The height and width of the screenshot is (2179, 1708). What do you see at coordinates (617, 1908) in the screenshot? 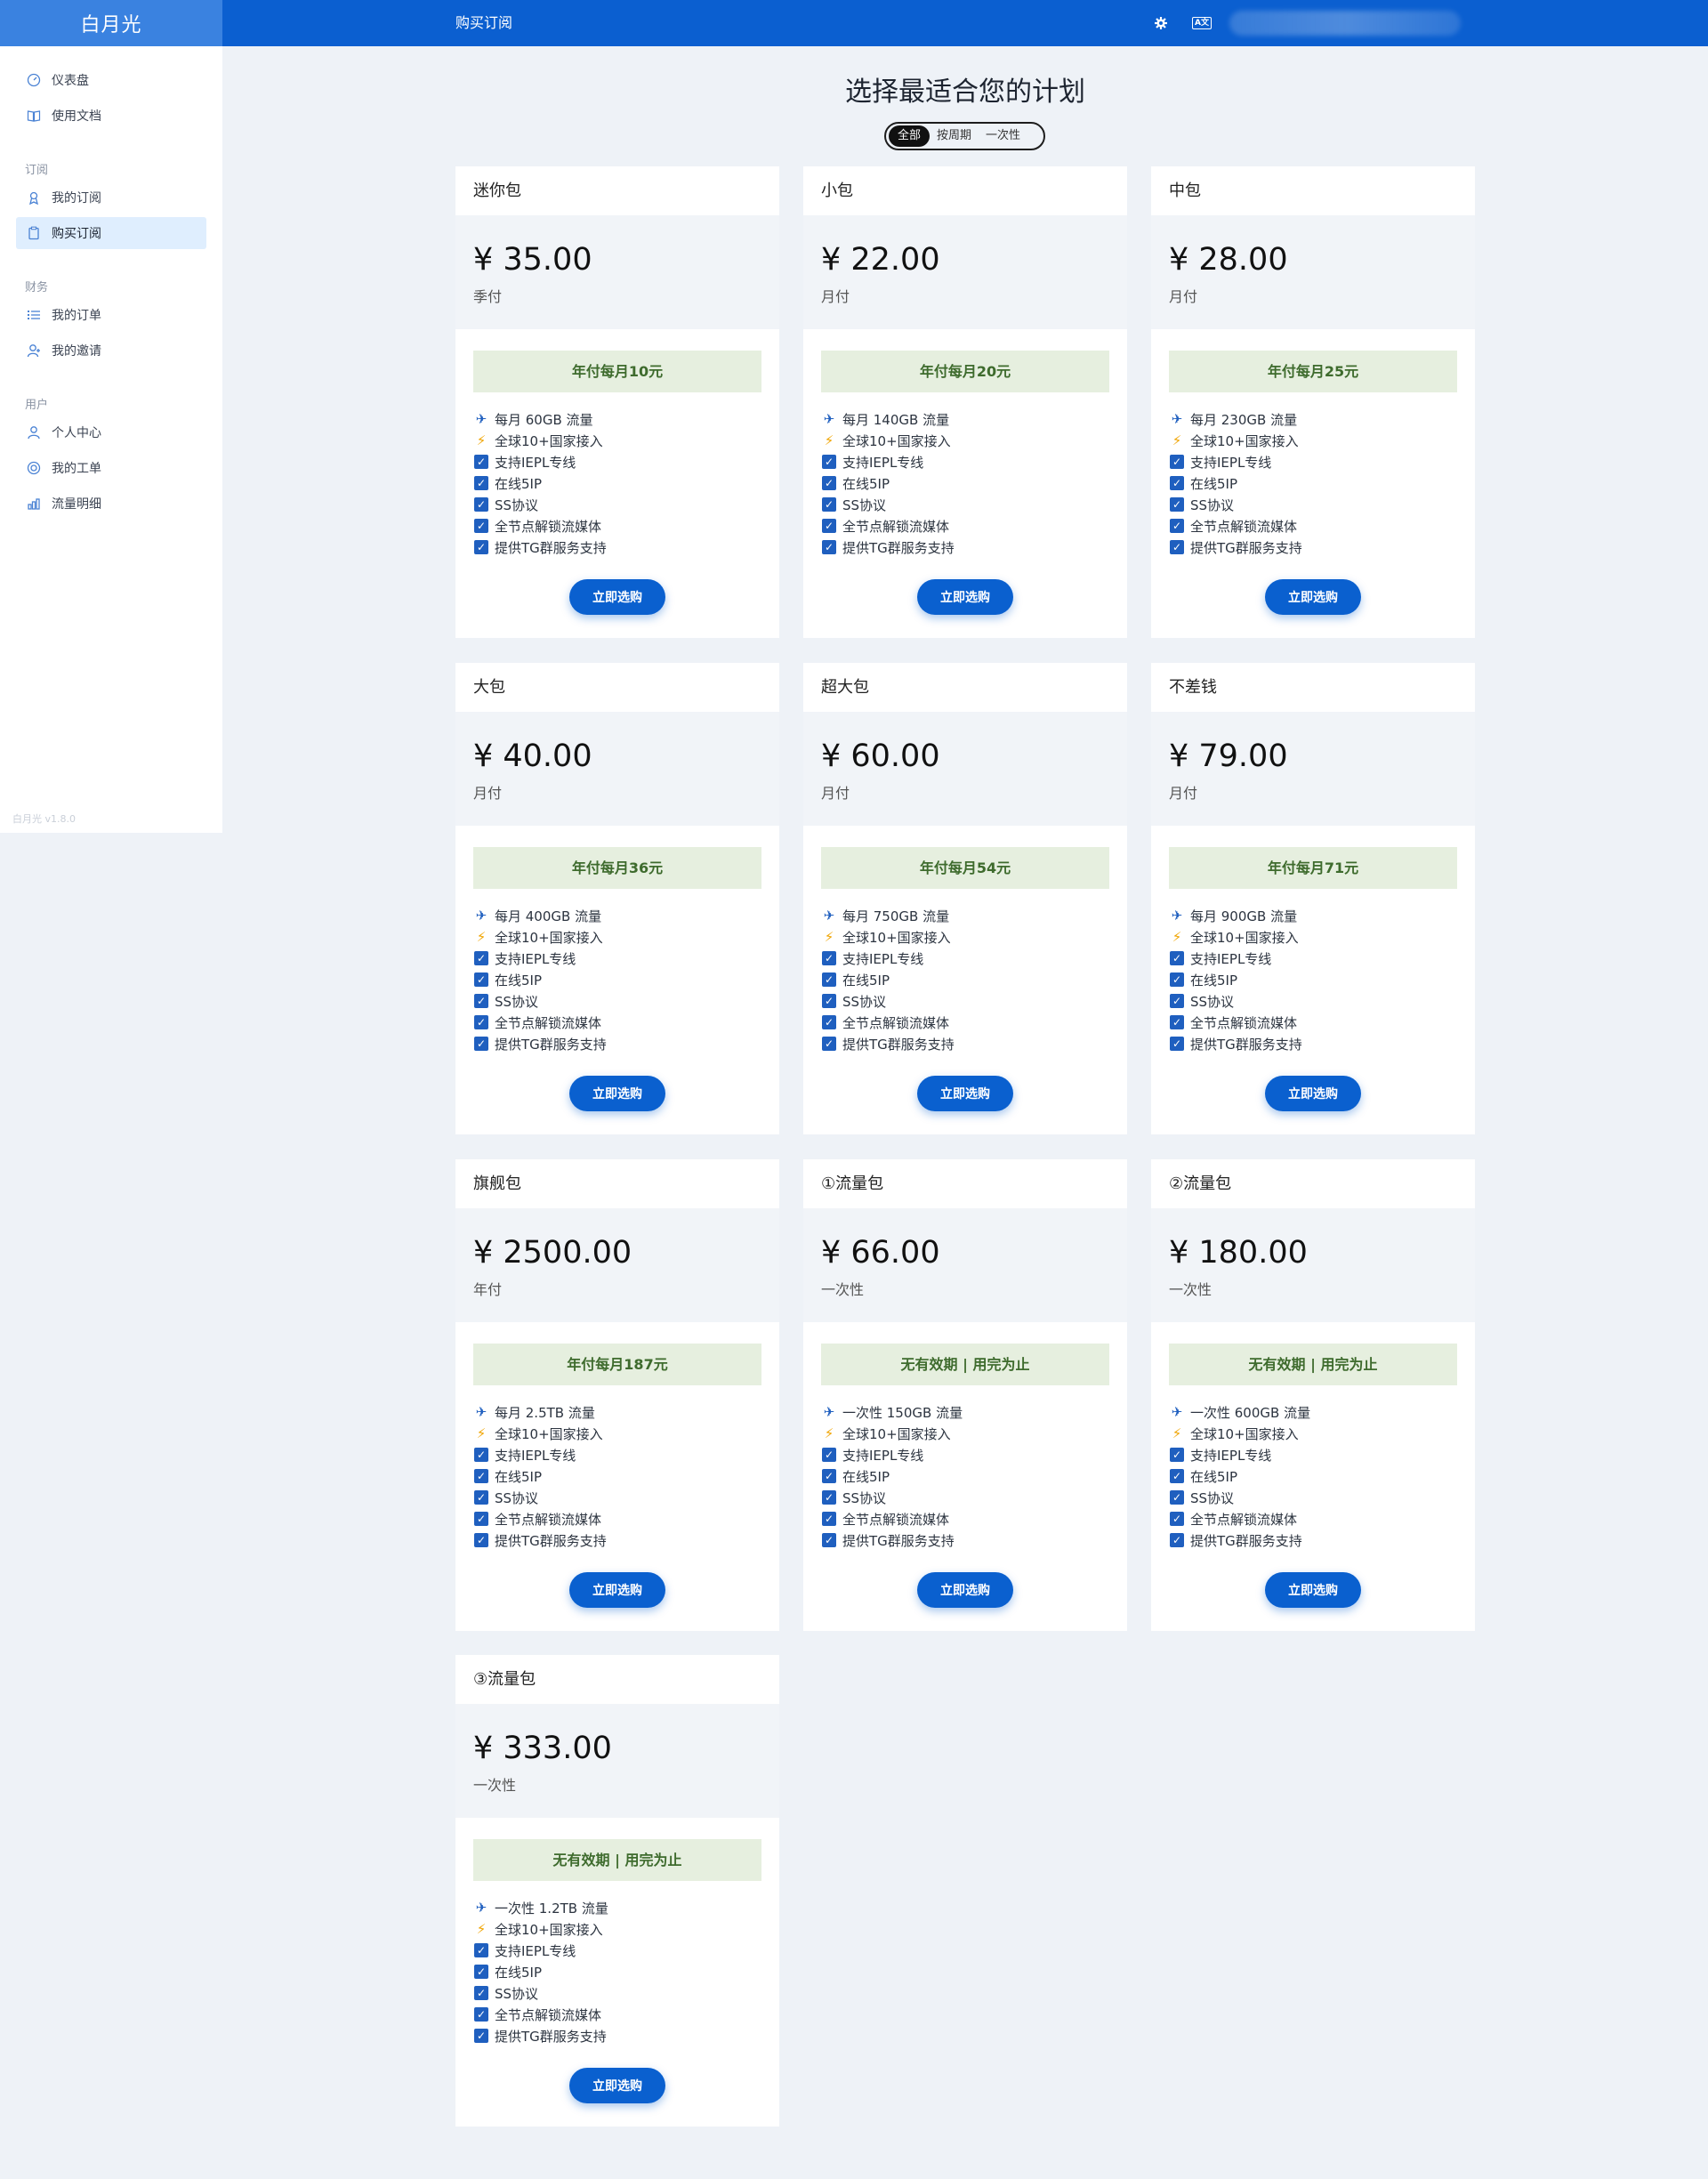
I see `feature-item: ✈ 一次性 1.2TB 流量` at bounding box center [617, 1908].